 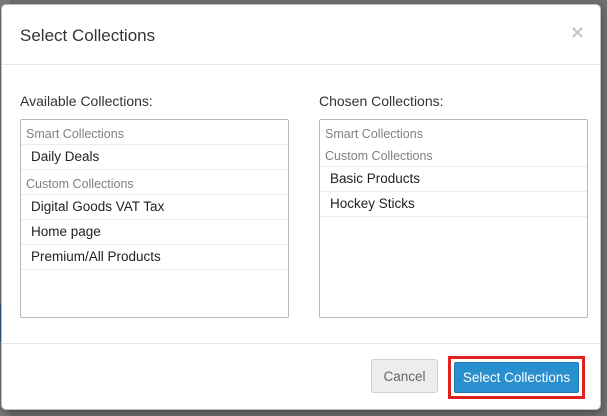 What do you see at coordinates (154, 157) in the screenshot?
I see `list-item: Daily Deals` at bounding box center [154, 157].